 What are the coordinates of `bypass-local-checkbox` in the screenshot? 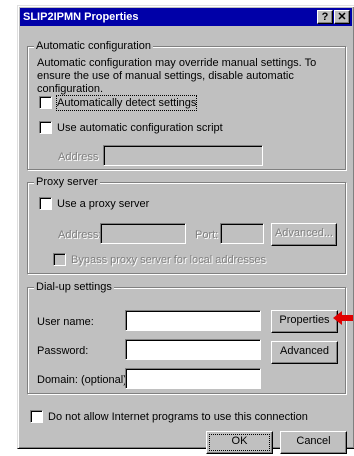 It's located at (59, 259).